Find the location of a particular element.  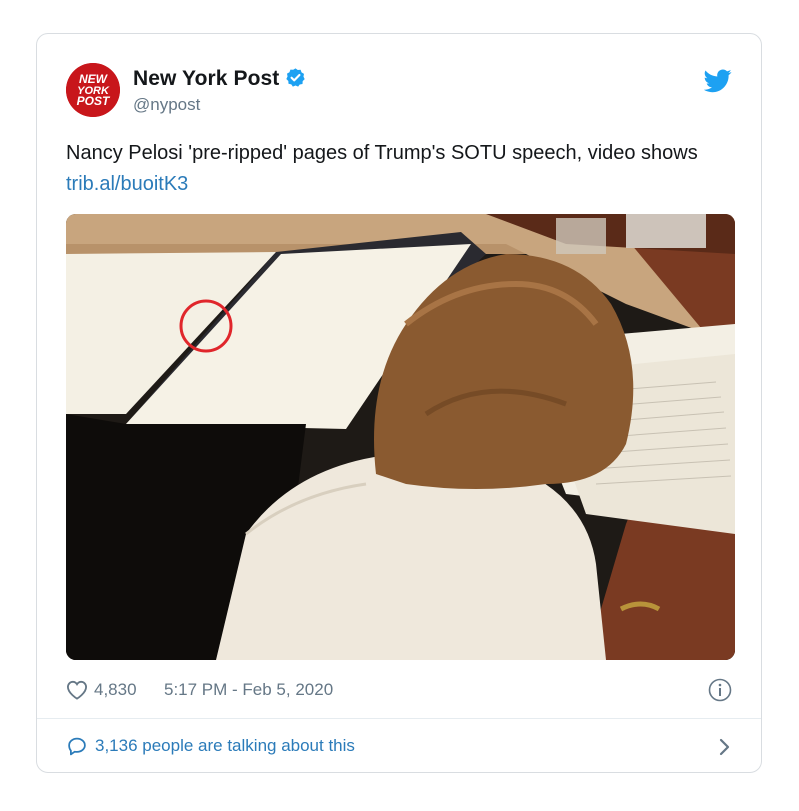

conversation-label: 3,136 people are talking about this is located at coordinates (225, 746).